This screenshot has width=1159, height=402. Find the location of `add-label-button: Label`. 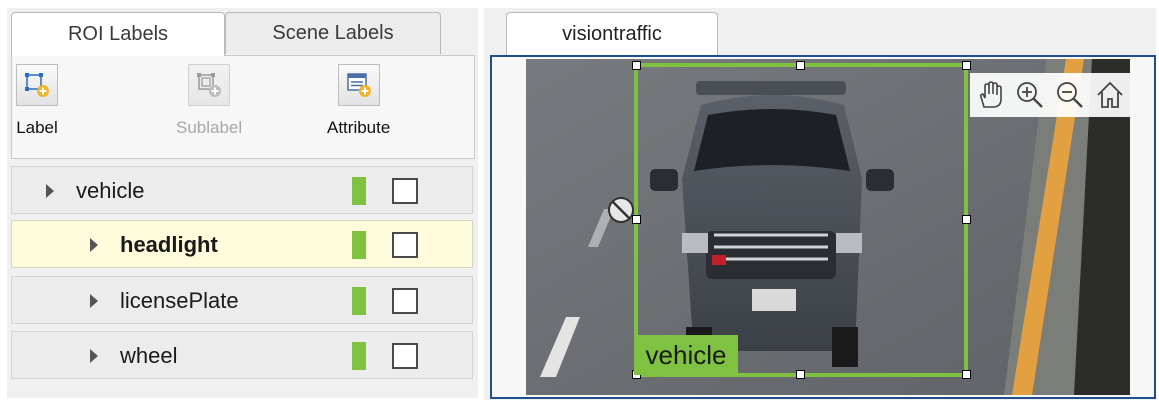

add-label-button: Label is located at coordinates (37, 101).